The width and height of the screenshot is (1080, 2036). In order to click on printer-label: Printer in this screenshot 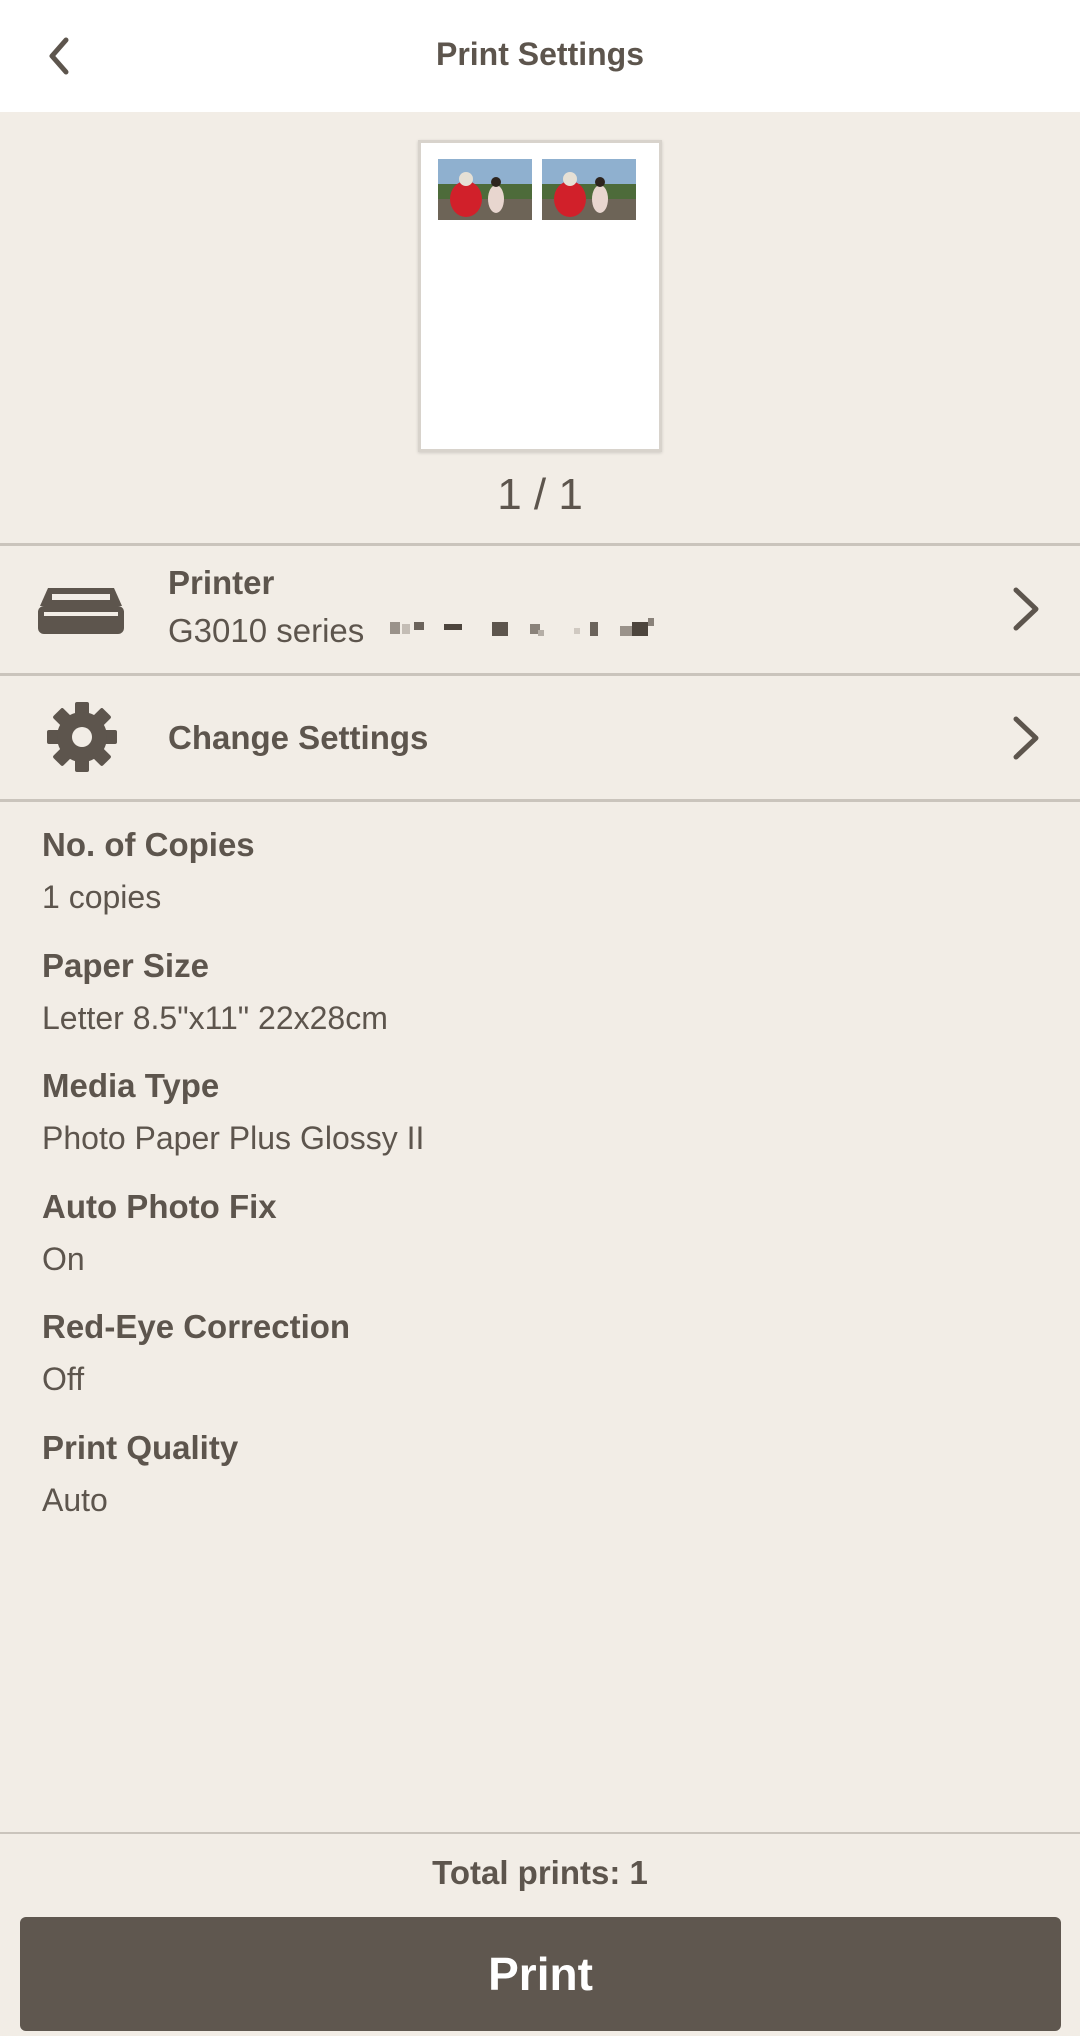, I will do `click(221, 582)`.